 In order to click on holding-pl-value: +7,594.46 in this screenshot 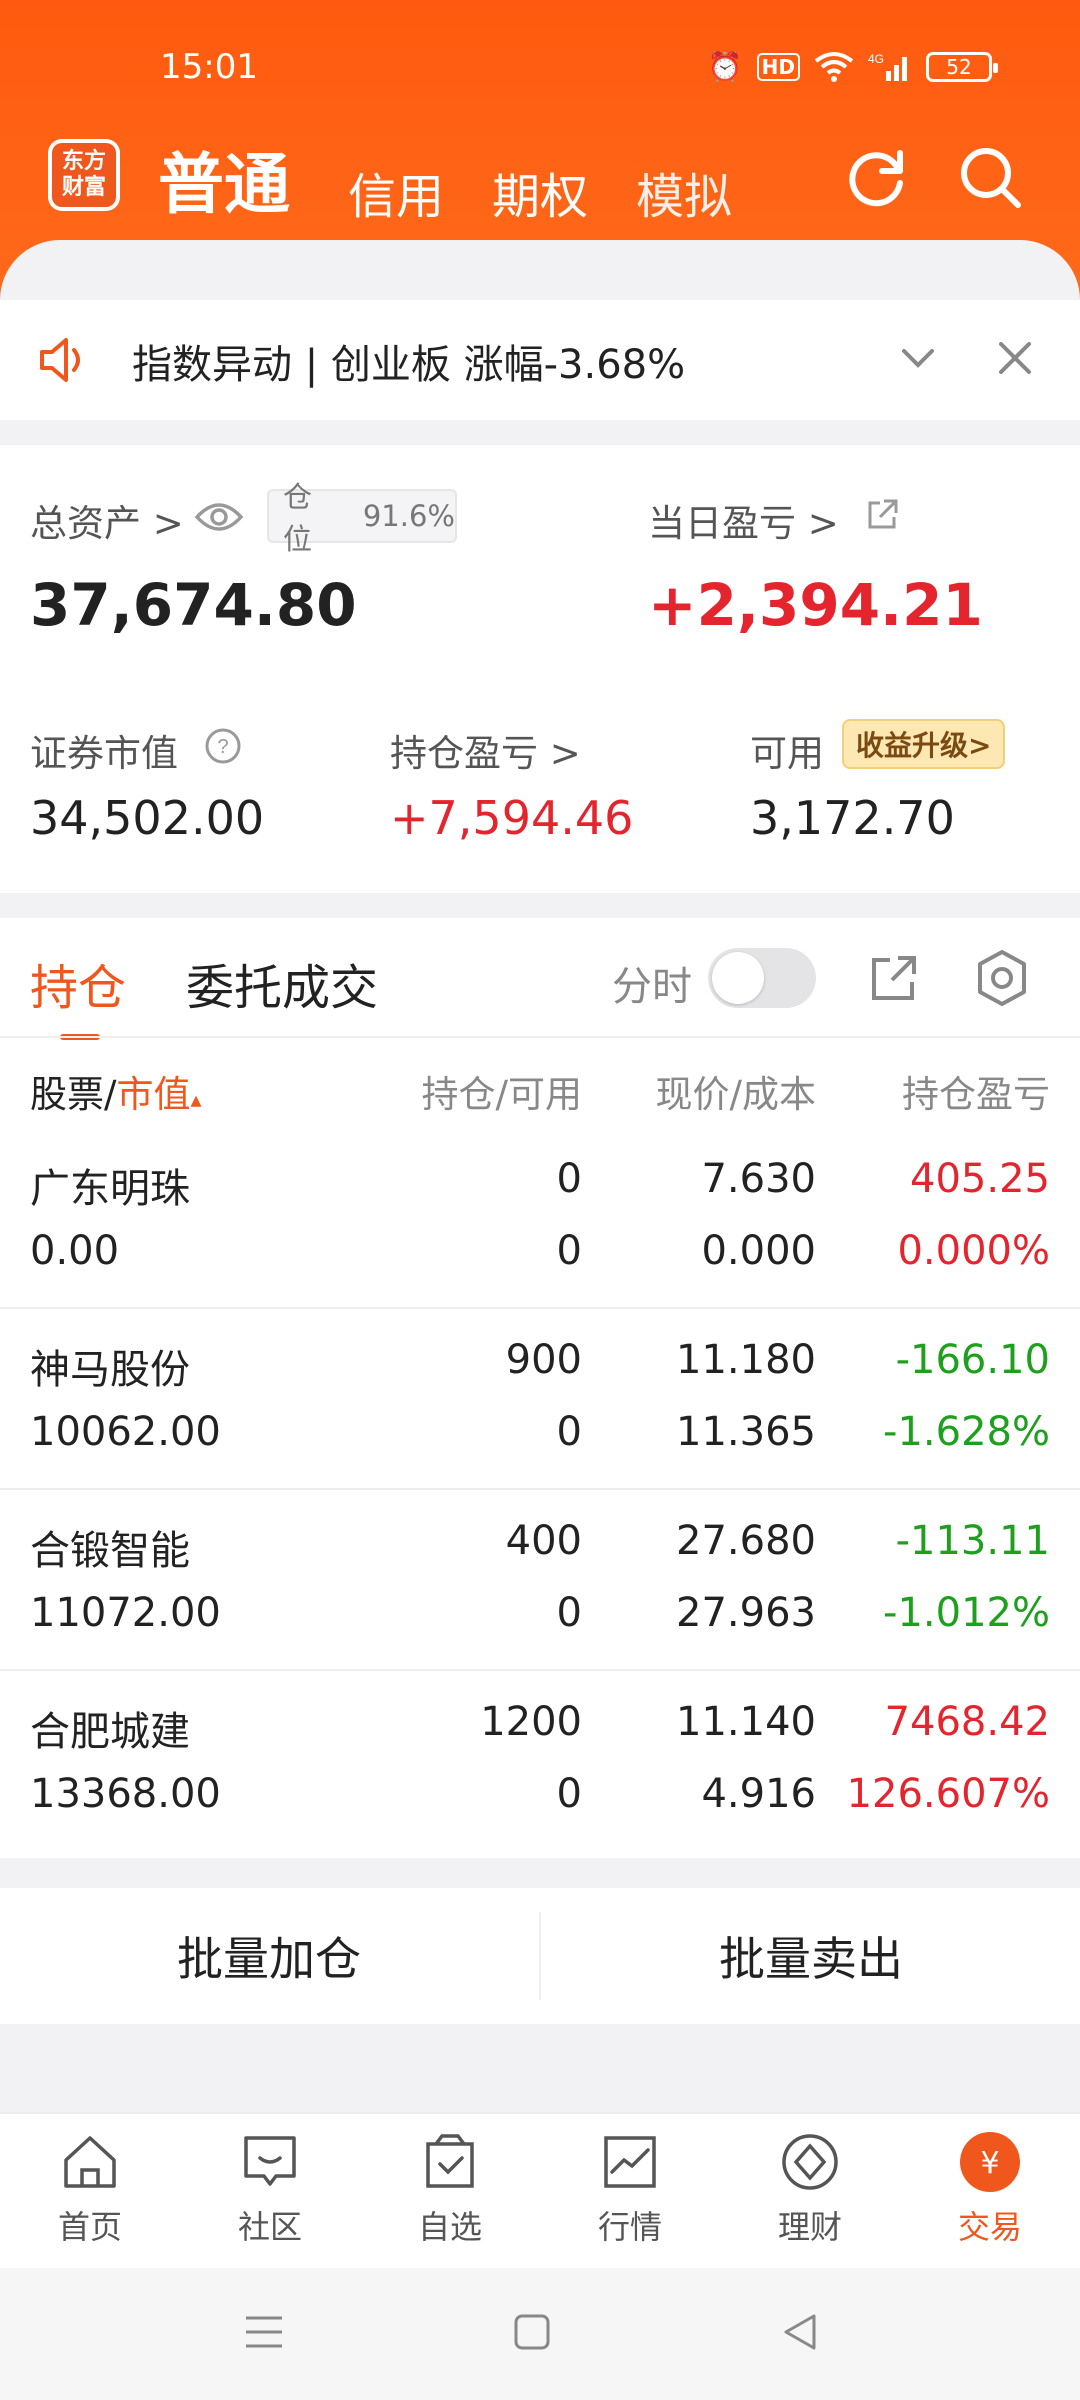, I will do `click(512, 818)`.